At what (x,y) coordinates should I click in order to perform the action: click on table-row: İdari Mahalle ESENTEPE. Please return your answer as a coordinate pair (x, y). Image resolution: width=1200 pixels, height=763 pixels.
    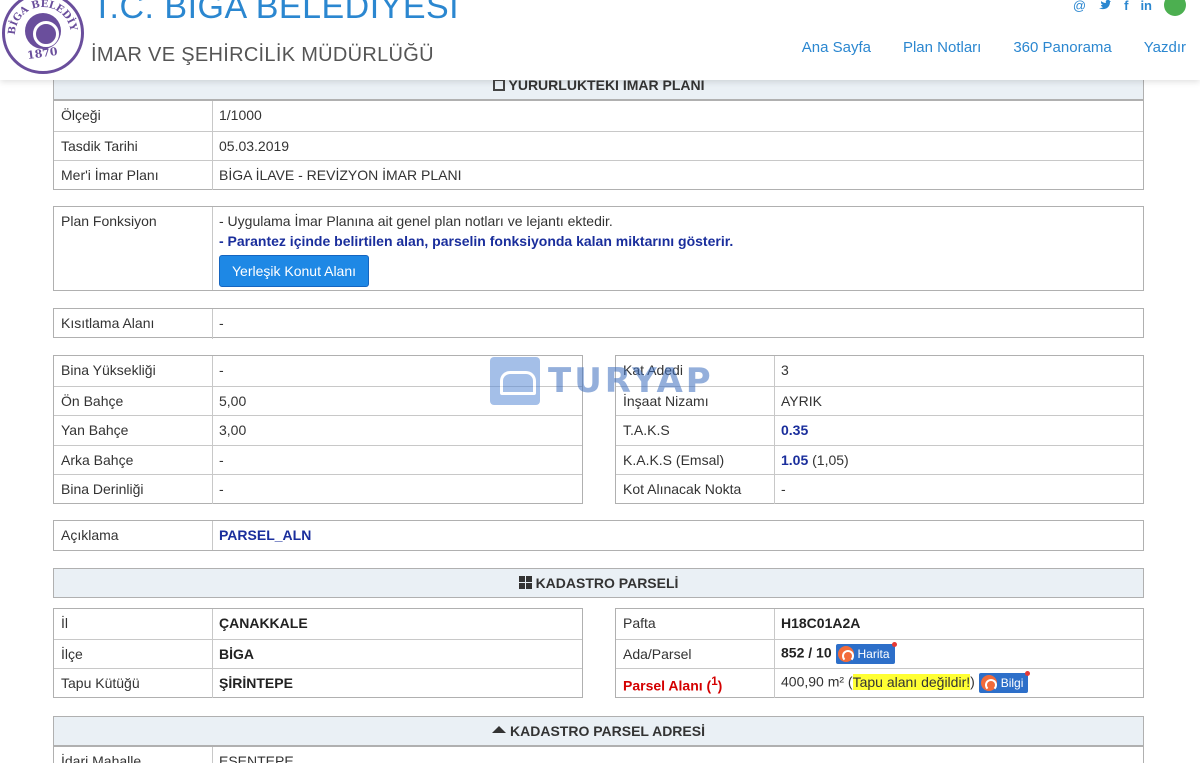
    Looking at the image, I should click on (598, 755).